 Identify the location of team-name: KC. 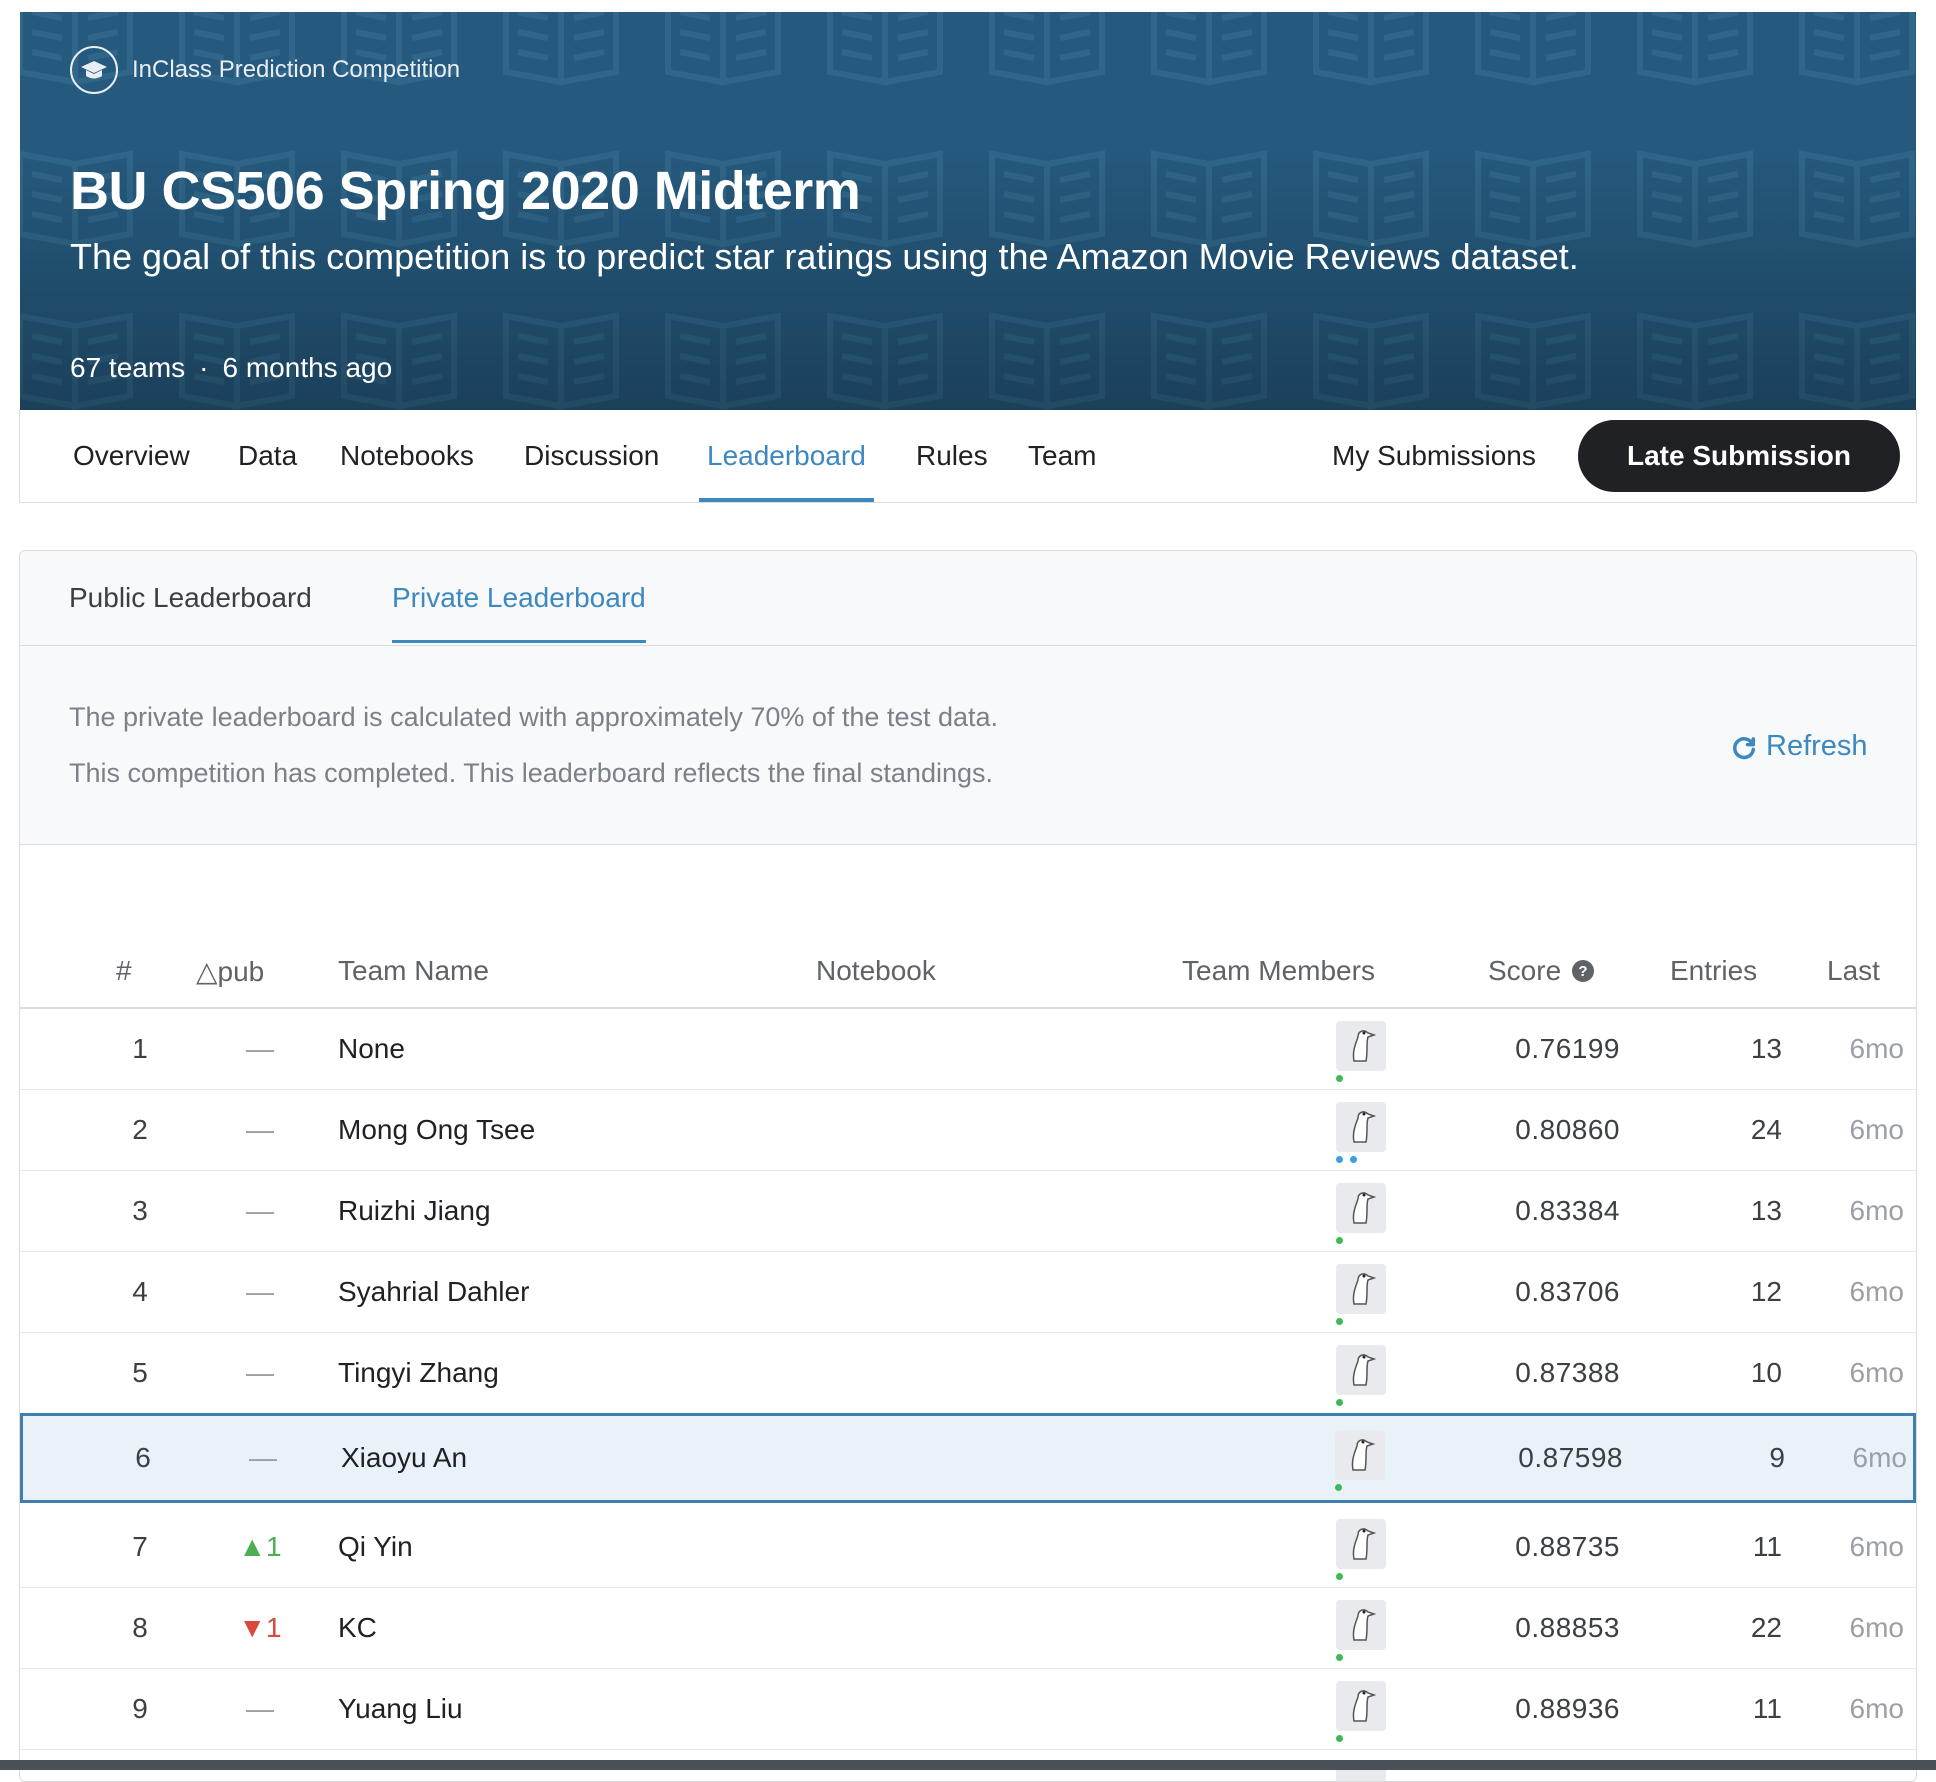
(357, 1628).